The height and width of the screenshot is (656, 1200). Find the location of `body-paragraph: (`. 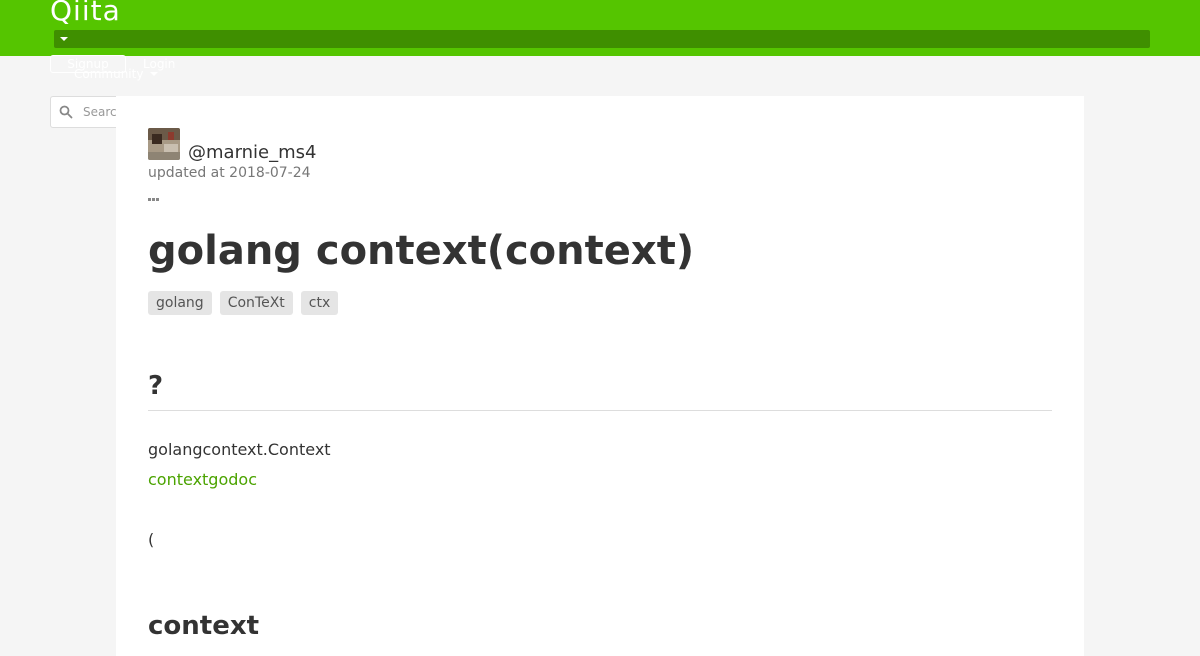

body-paragraph: ( is located at coordinates (151, 539).